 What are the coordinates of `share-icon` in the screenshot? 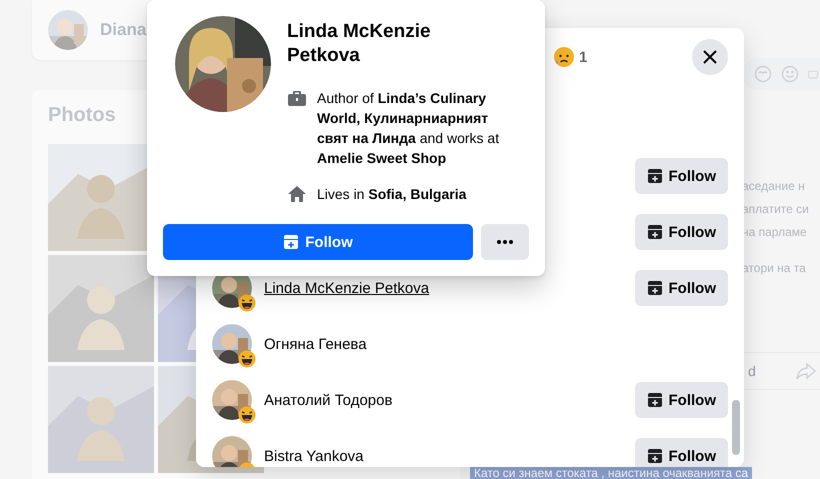 It's located at (806, 371).